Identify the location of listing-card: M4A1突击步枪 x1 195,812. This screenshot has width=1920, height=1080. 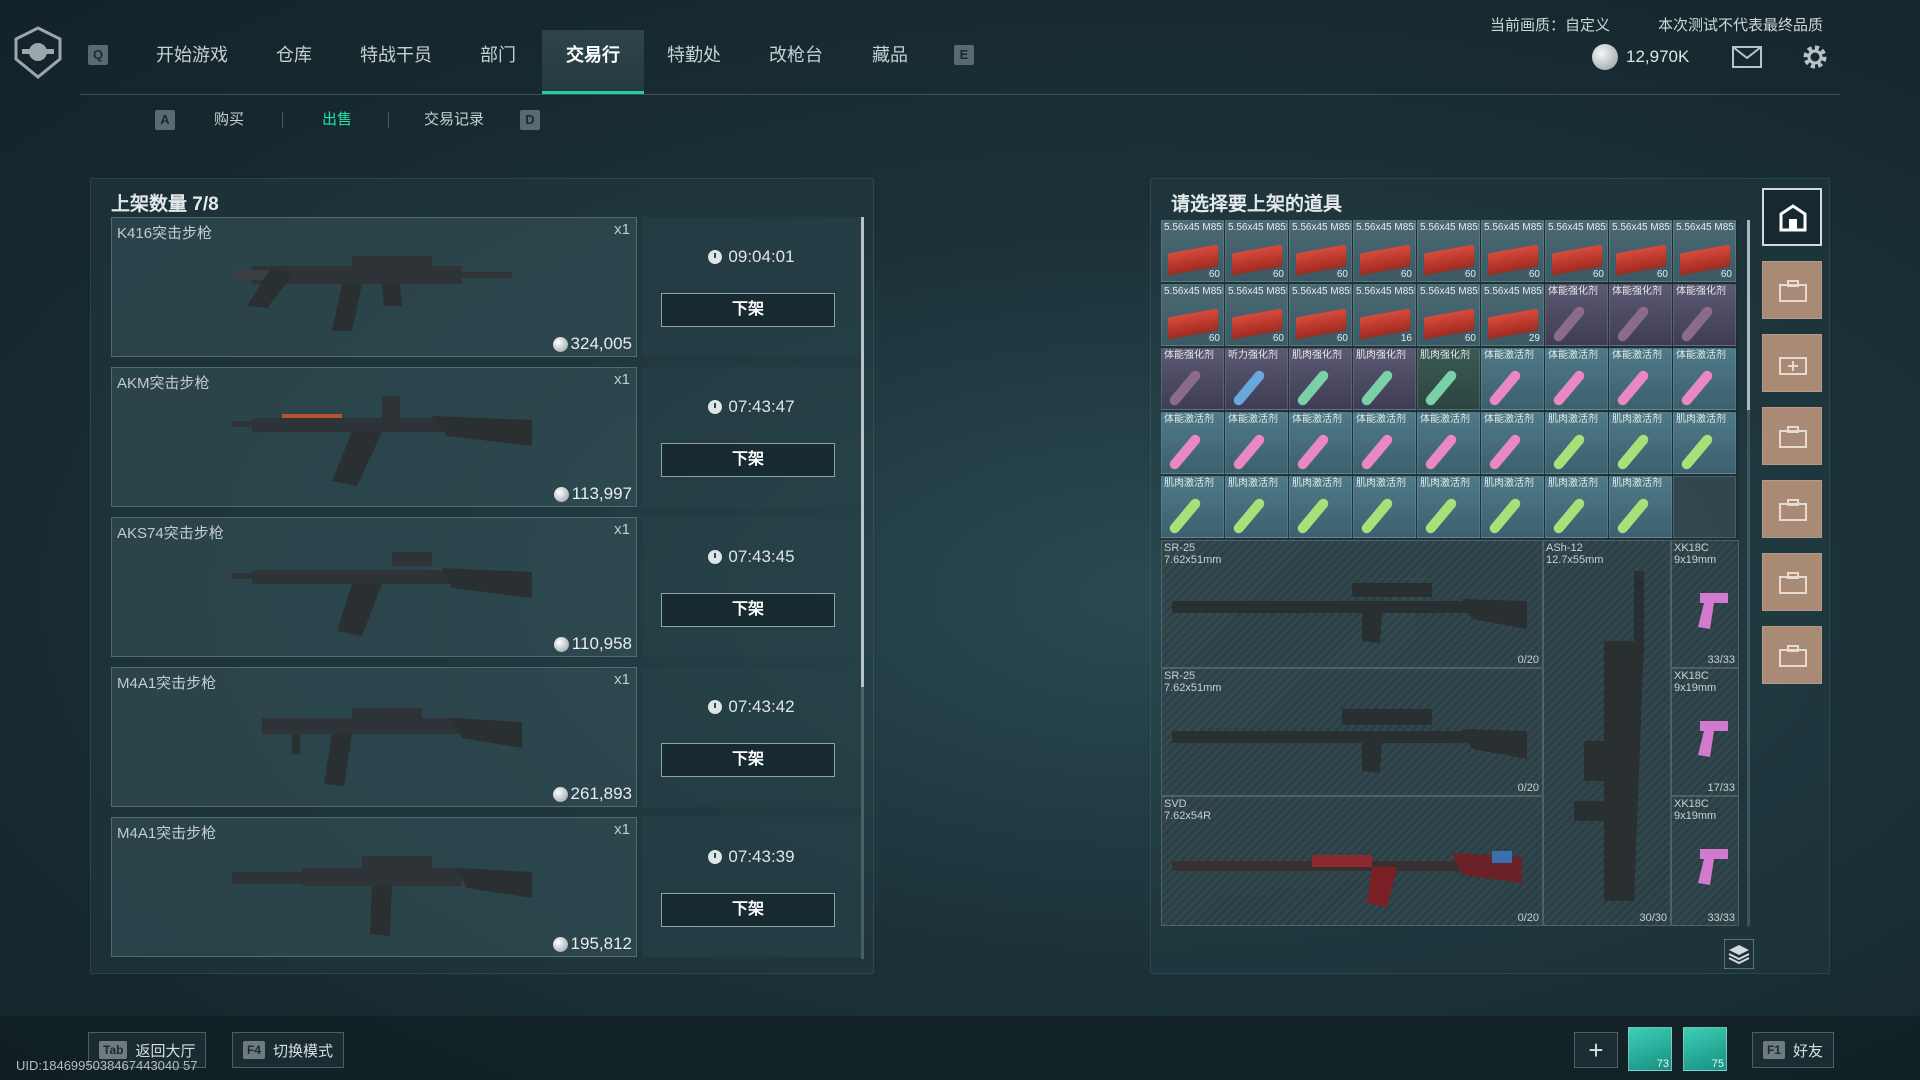
(374, 887).